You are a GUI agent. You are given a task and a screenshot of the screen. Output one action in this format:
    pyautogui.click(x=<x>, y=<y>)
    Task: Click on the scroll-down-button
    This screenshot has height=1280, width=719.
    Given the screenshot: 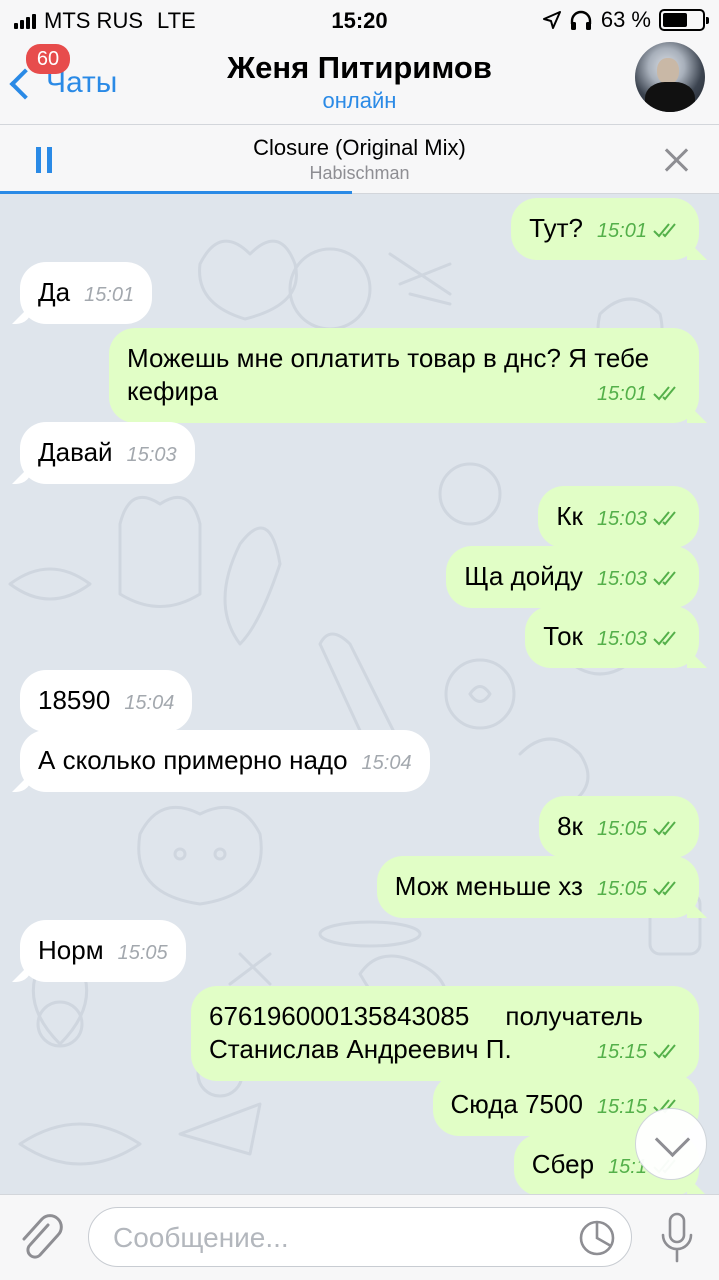 What is the action you would take?
    pyautogui.click(x=671, y=1144)
    